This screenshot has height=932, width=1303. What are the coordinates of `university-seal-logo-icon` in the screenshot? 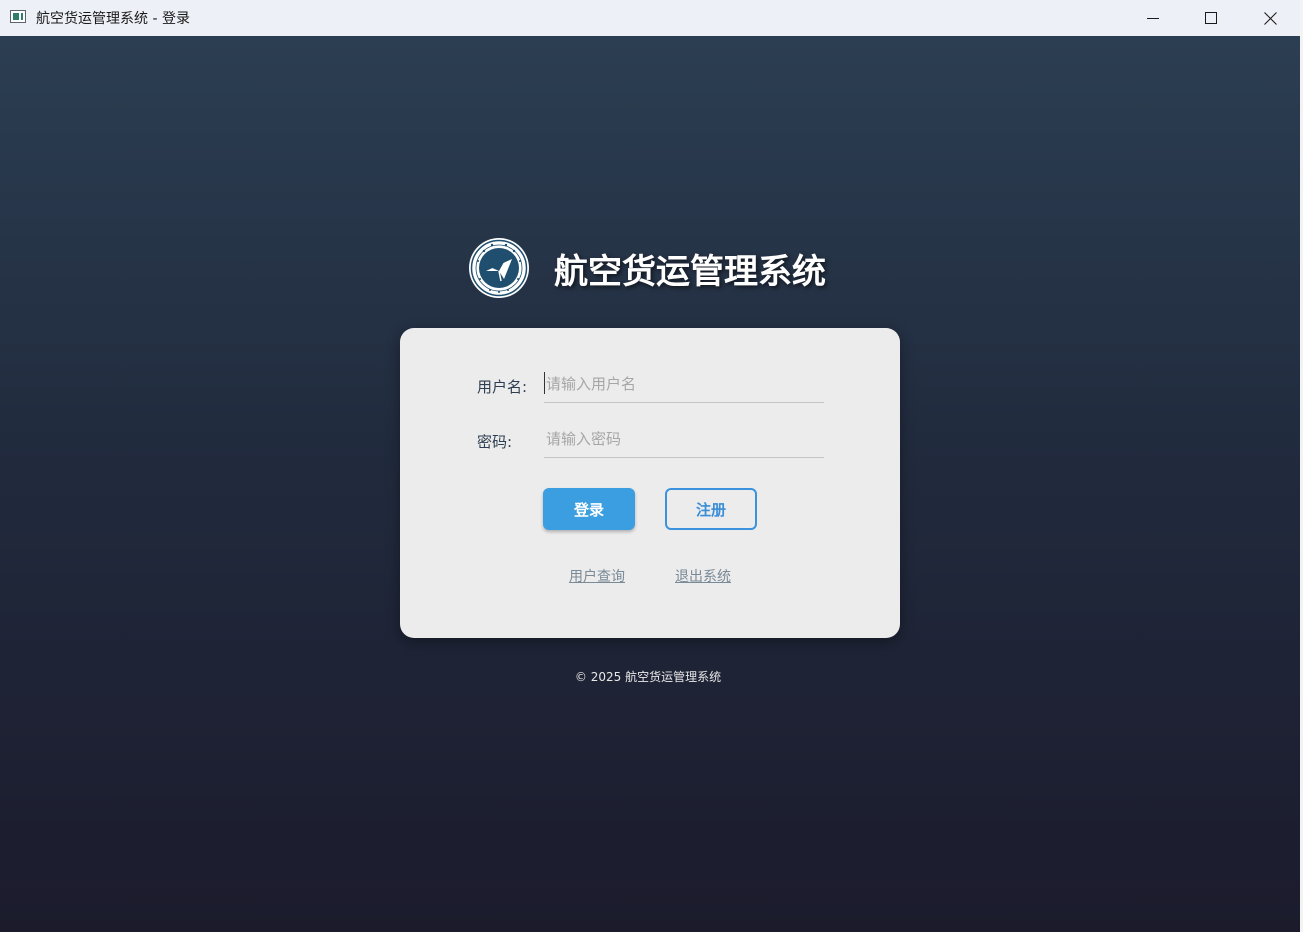 It's located at (499, 268).